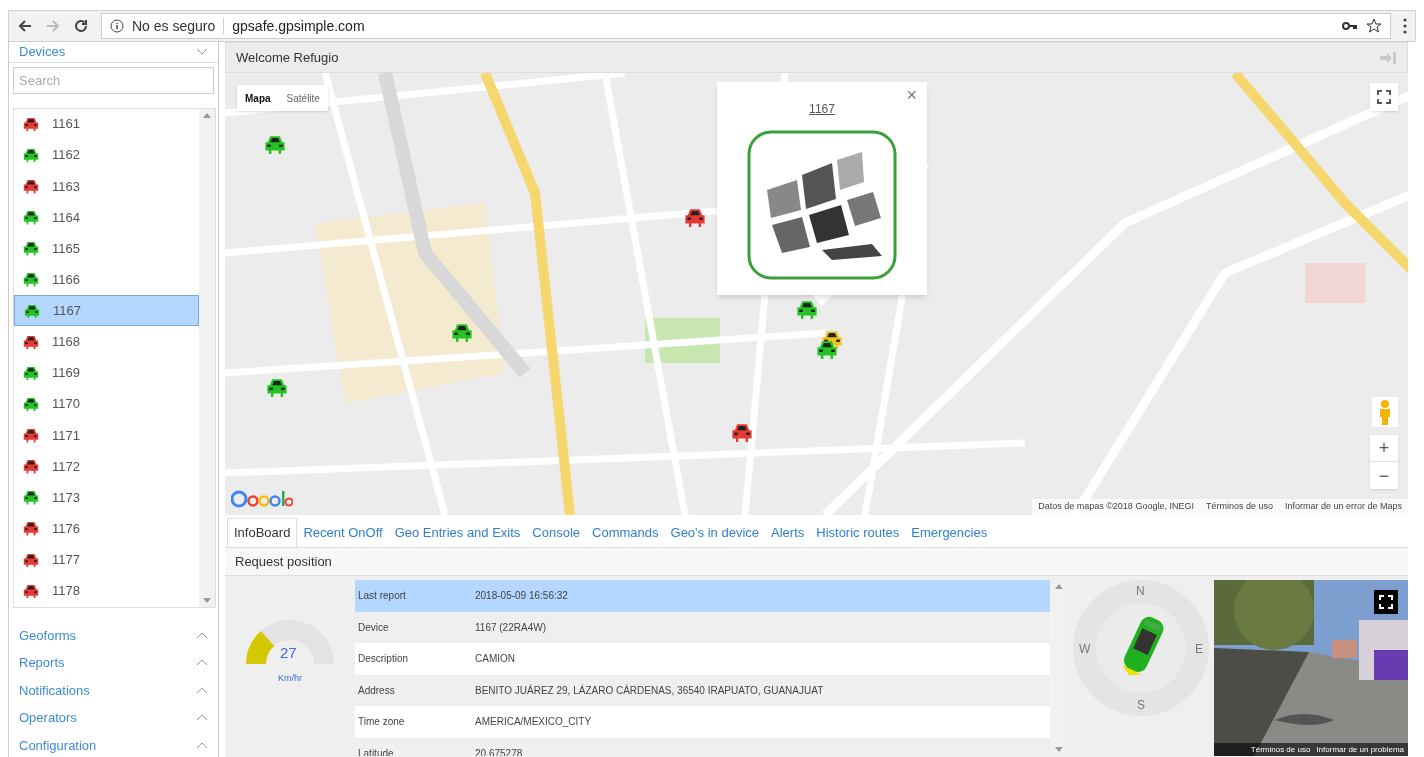 Image resolution: width=1424 pixels, height=757 pixels. What do you see at coordinates (1384, 475) in the screenshot?
I see `zoom-out-button: −` at bounding box center [1384, 475].